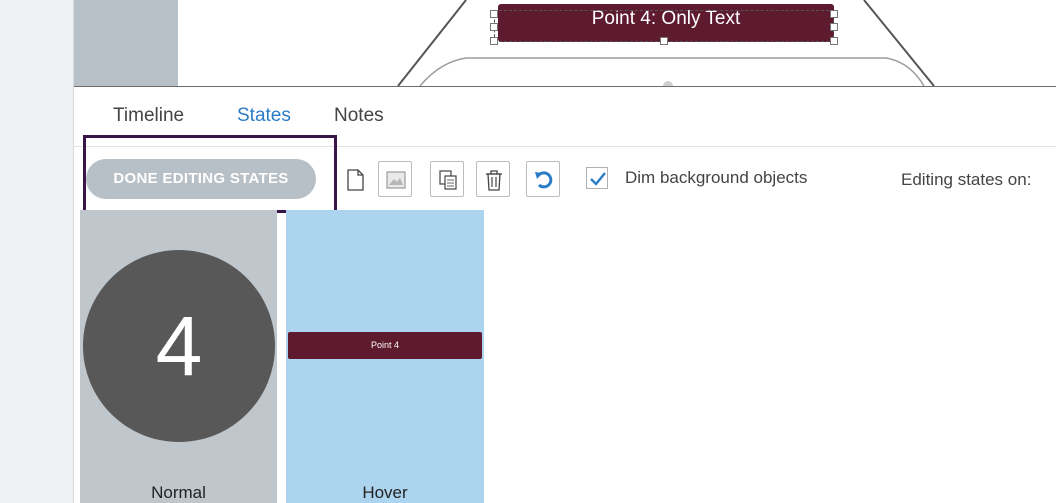 This screenshot has width=1056, height=503. I want to click on resize-handle-bottom-right, so click(834, 41).